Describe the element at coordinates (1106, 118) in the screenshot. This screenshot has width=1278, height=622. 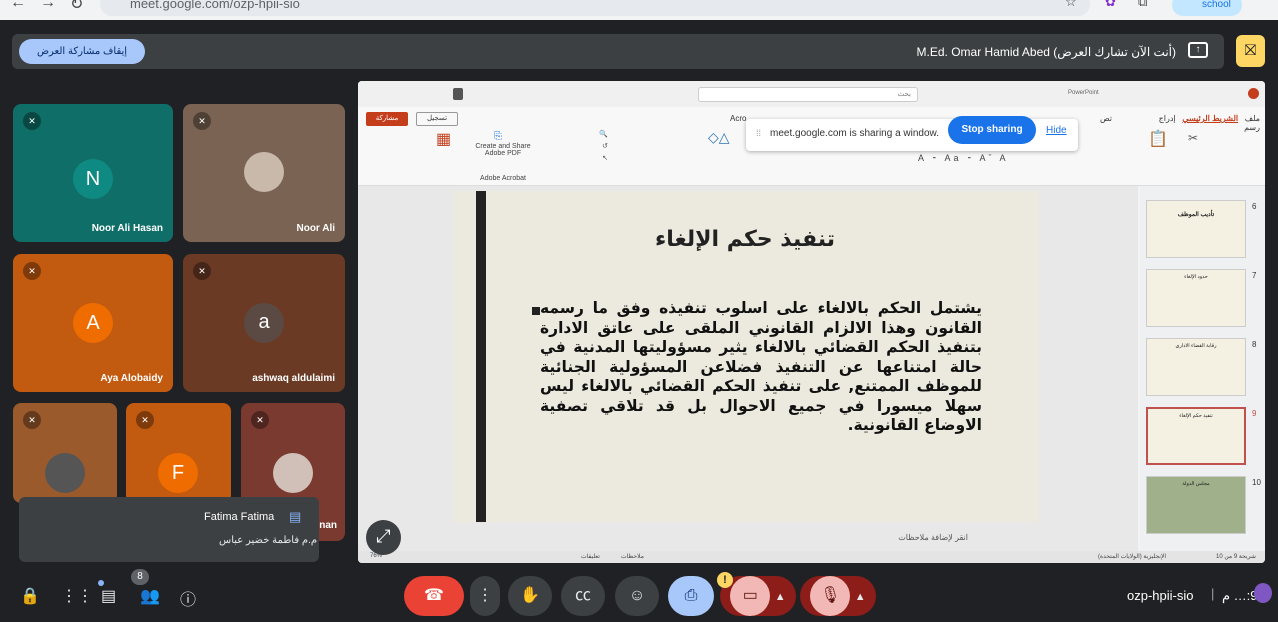
I see `ribbon-tab: تص` at that location.